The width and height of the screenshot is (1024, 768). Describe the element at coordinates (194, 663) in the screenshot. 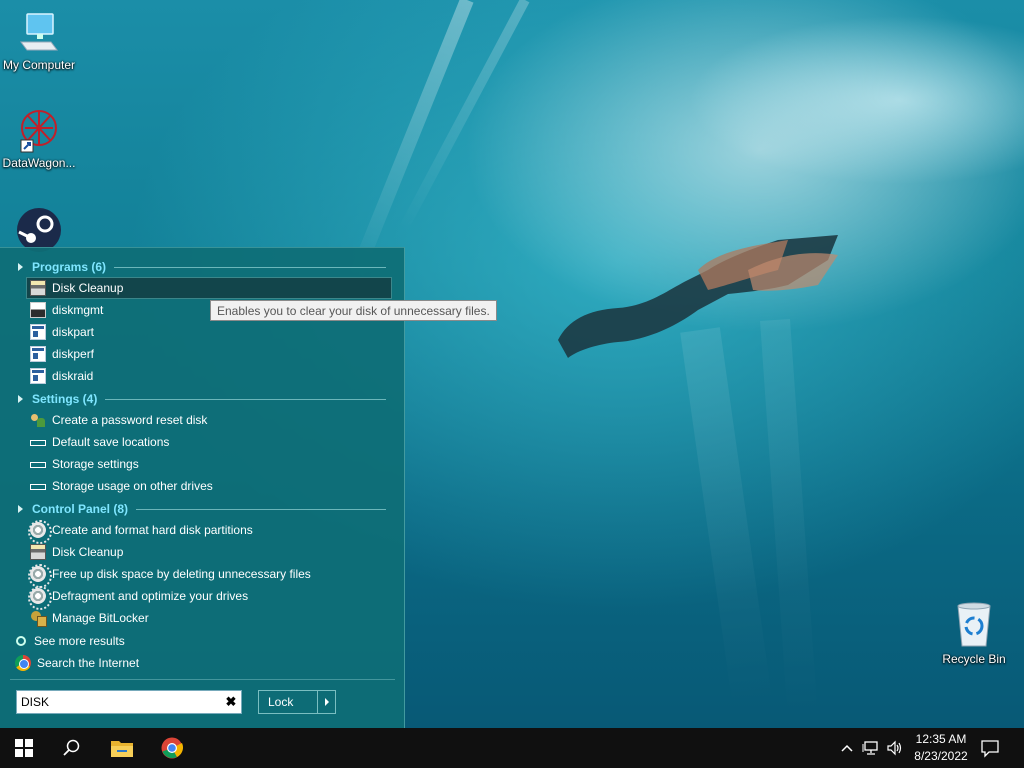

I see `search-internet-link: Search the Internet` at that location.